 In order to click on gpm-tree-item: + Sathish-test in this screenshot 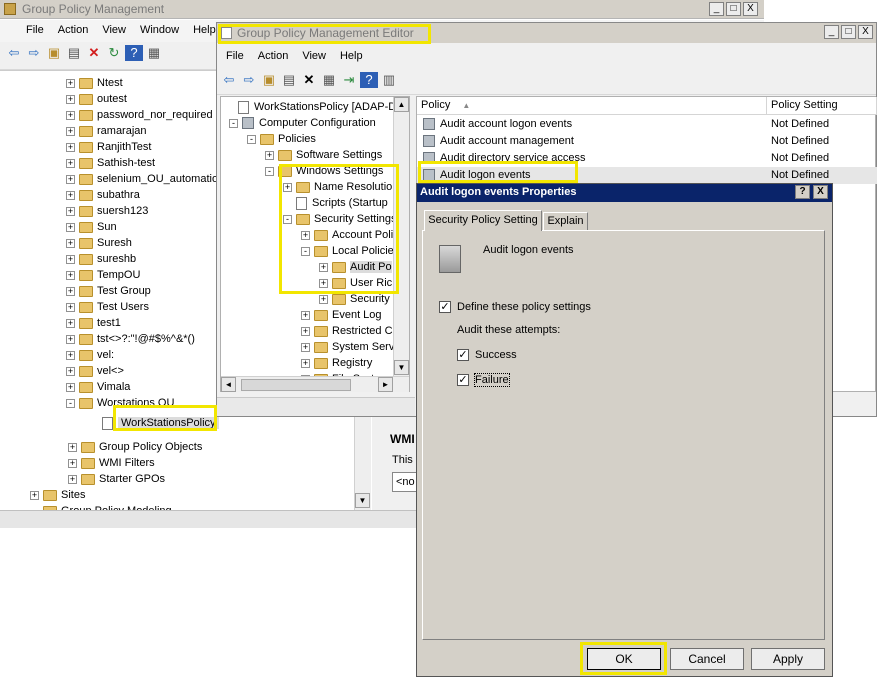, I will do `click(110, 163)`.